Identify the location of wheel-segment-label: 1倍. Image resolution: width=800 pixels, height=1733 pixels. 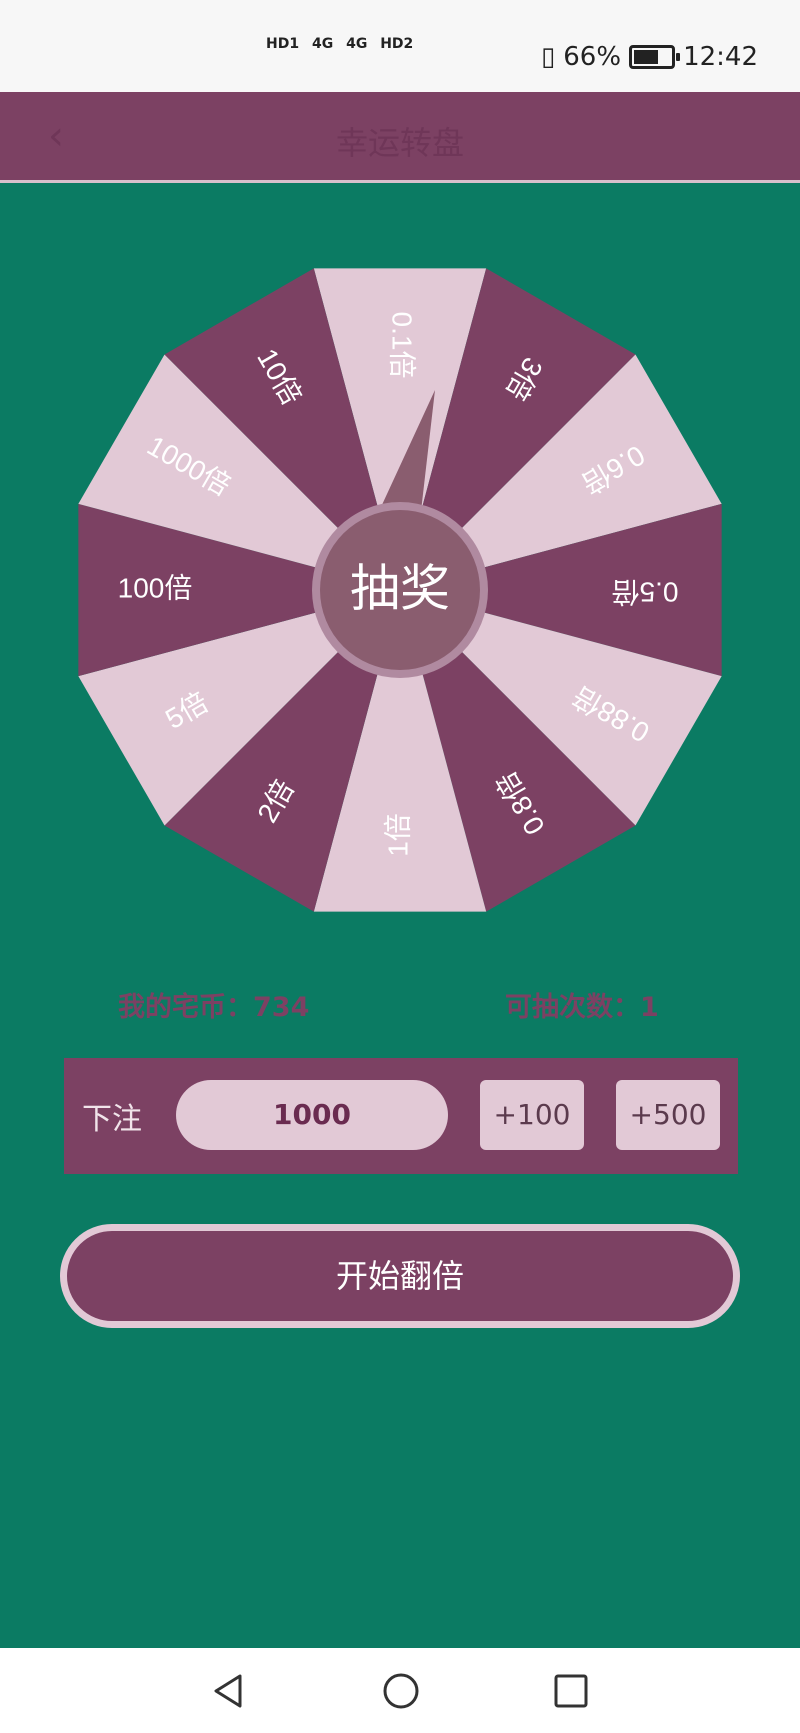
(397, 835).